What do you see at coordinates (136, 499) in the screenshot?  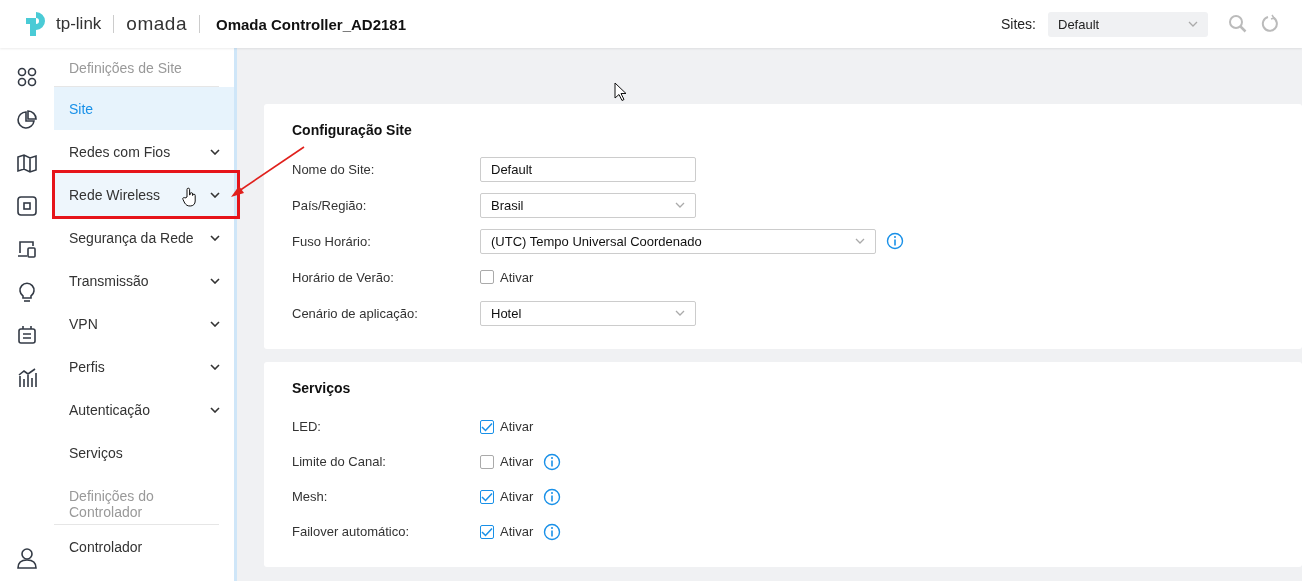 I see `menu-heading: Definições do Controlador` at bounding box center [136, 499].